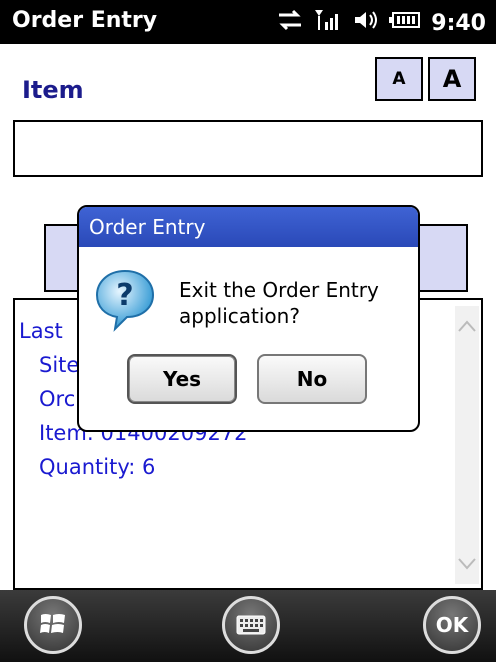  What do you see at coordinates (290, 23) in the screenshot?
I see `sync-icon` at bounding box center [290, 23].